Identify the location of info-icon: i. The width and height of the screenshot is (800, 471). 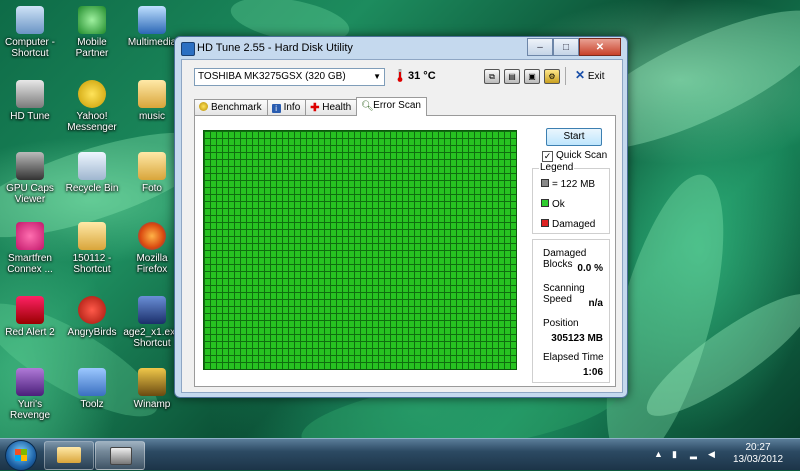
(276, 108).